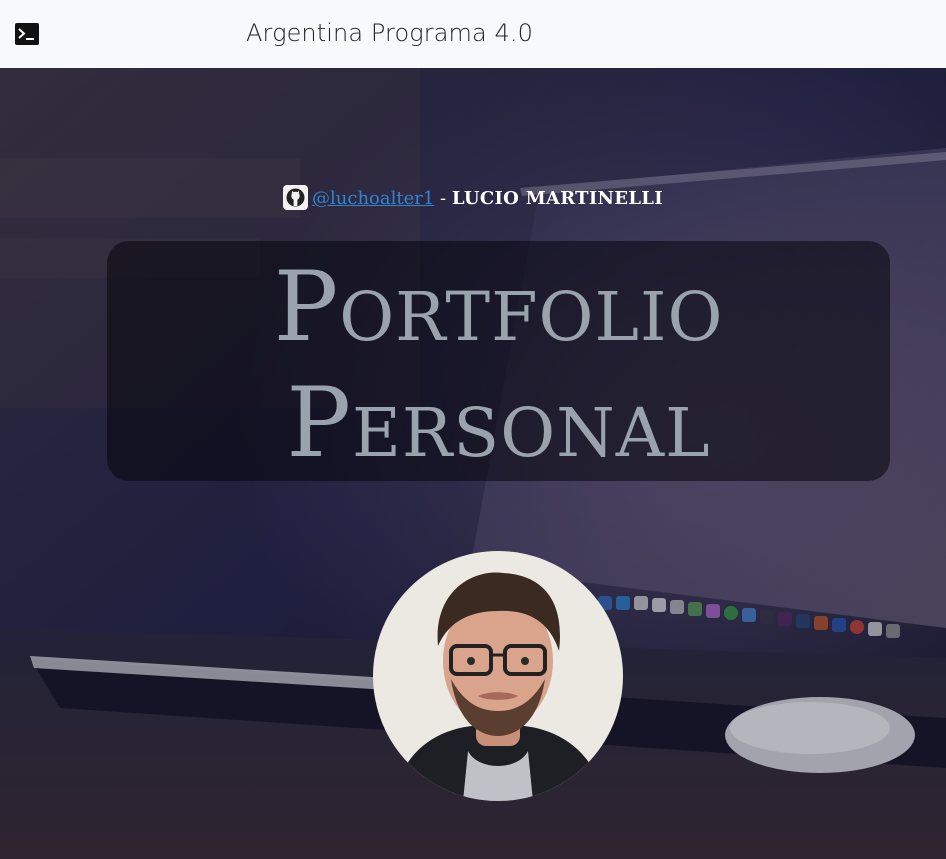 The image size is (946, 859). What do you see at coordinates (373, 198) in the screenshot?
I see `github-profile-link: @luchoalter1` at bounding box center [373, 198].